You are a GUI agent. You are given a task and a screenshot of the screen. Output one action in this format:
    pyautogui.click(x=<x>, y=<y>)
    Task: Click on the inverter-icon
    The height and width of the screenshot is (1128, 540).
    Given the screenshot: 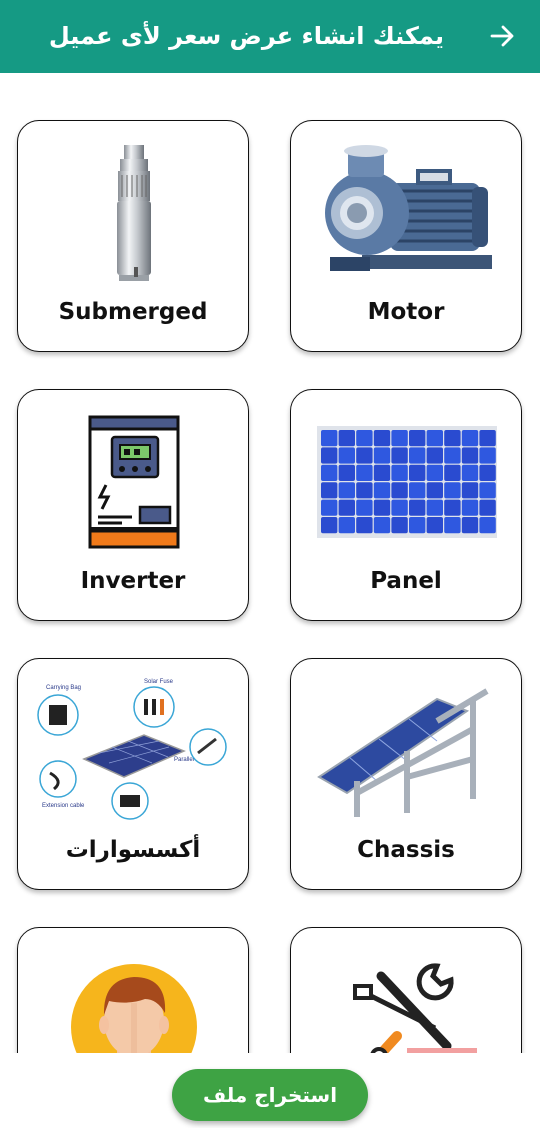 What is the action you would take?
    pyautogui.click(x=134, y=482)
    